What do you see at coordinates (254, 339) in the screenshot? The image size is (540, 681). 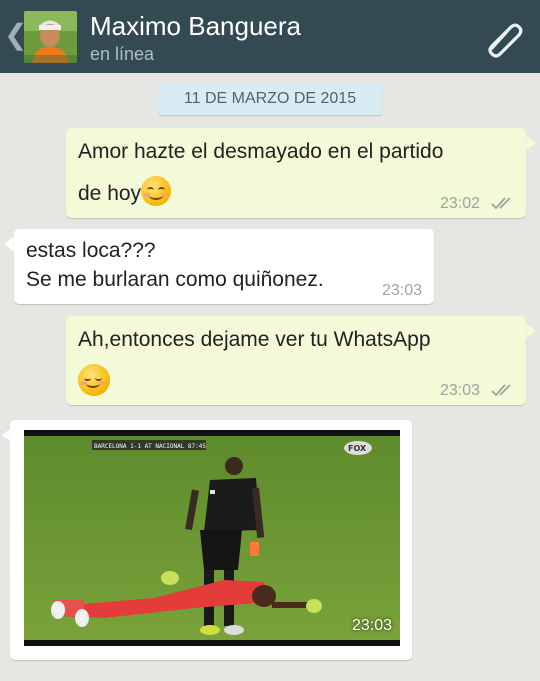 I see `message-text: Ah,entonces dejame ver tu WhatsApp` at bounding box center [254, 339].